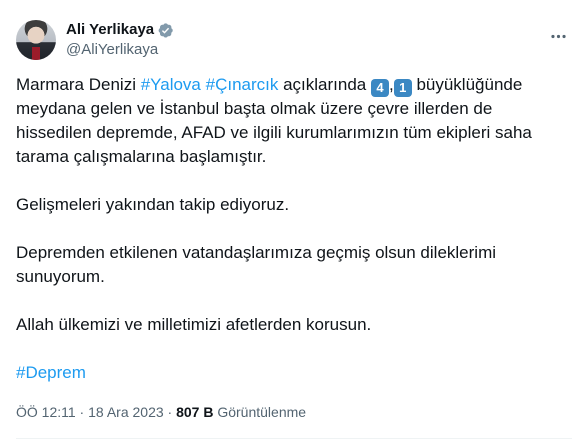 The height and width of the screenshot is (439, 588). What do you see at coordinates (110, 30) in the screenshot?
I see `display-name: Ali Yerlikaya` at bounding box center [110, 30].